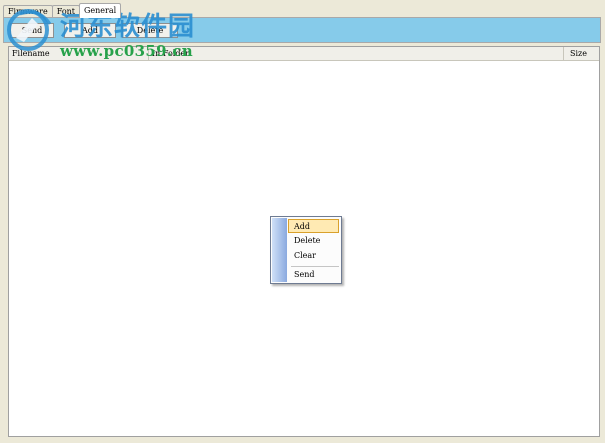 The width and height of the screenshot is (605, 443). I want to click on context-menu: Add Delete Clear Send, so click(306, 250).